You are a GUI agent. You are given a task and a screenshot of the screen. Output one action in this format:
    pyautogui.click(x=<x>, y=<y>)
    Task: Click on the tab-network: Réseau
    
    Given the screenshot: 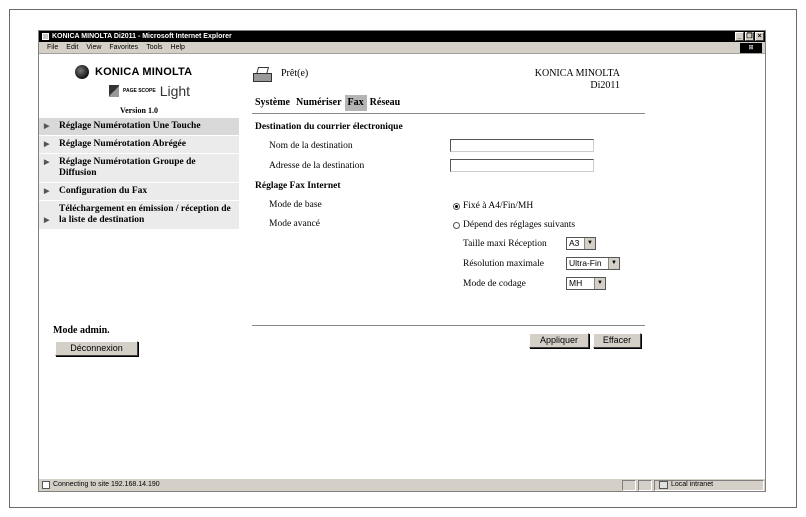 What is the action you would take?
    pyautogui.click(x=385, y=103)
    